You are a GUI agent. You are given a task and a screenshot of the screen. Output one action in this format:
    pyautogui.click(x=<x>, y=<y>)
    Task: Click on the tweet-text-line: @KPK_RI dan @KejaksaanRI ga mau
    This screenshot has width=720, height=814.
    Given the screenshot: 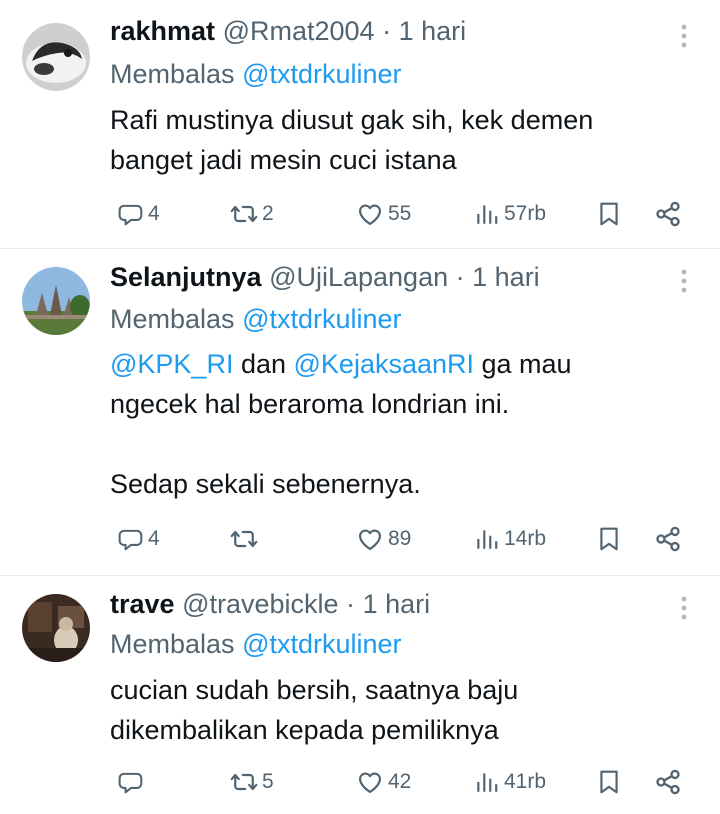 What is the action you would take?
    pyautogui.click(x=341, y=364)
    